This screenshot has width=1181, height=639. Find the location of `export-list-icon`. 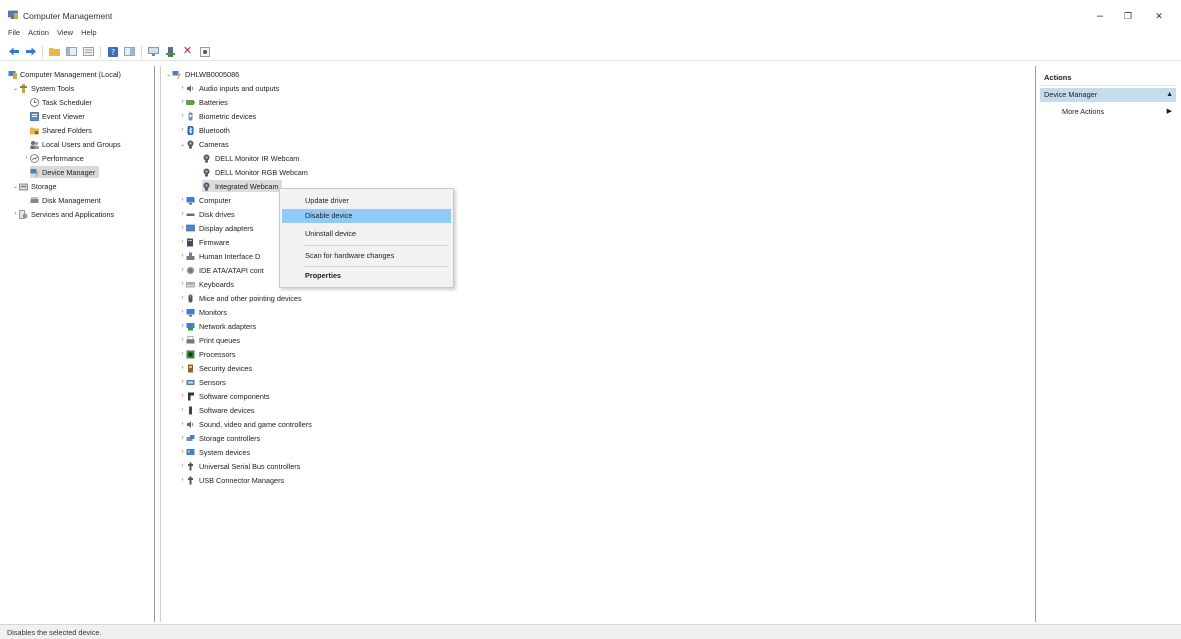

export-list-icon is located at coordinates (88, 51).